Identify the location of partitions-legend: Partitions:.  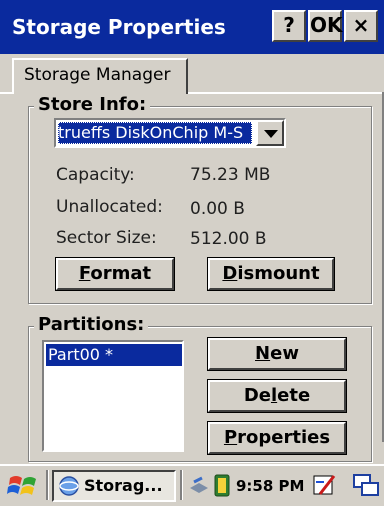
(91, 325).